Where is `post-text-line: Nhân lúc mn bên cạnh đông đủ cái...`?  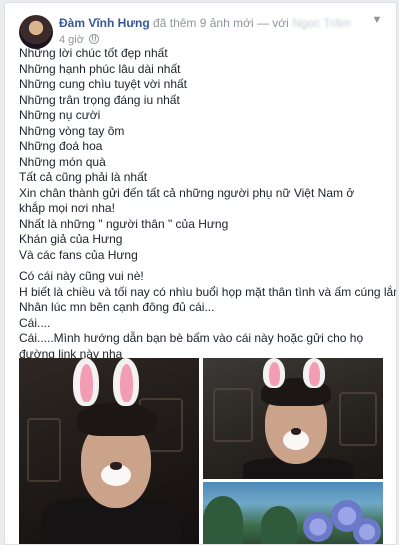 post-text-line: Nhân lúc mn bên cạnh đông đủ cái... is located at coordinates (117, 307).